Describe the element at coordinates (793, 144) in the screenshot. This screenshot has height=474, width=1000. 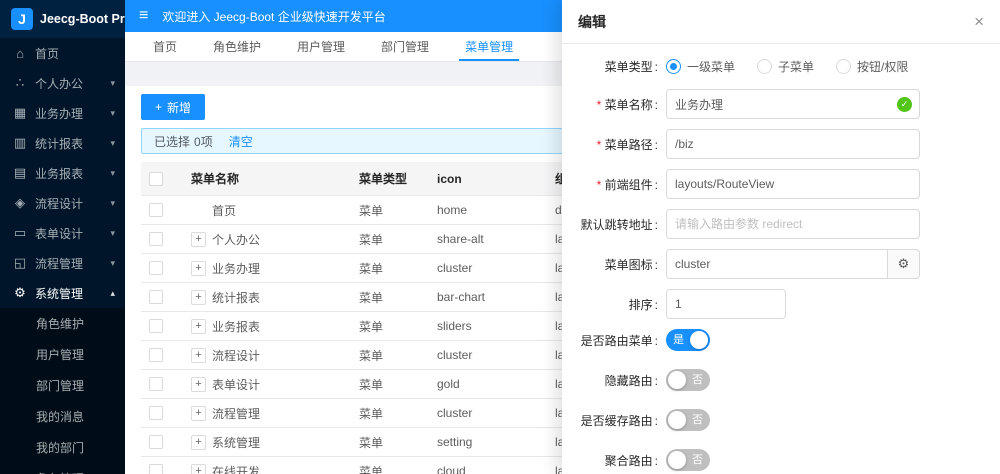
I see `menu-path-input` at that location.